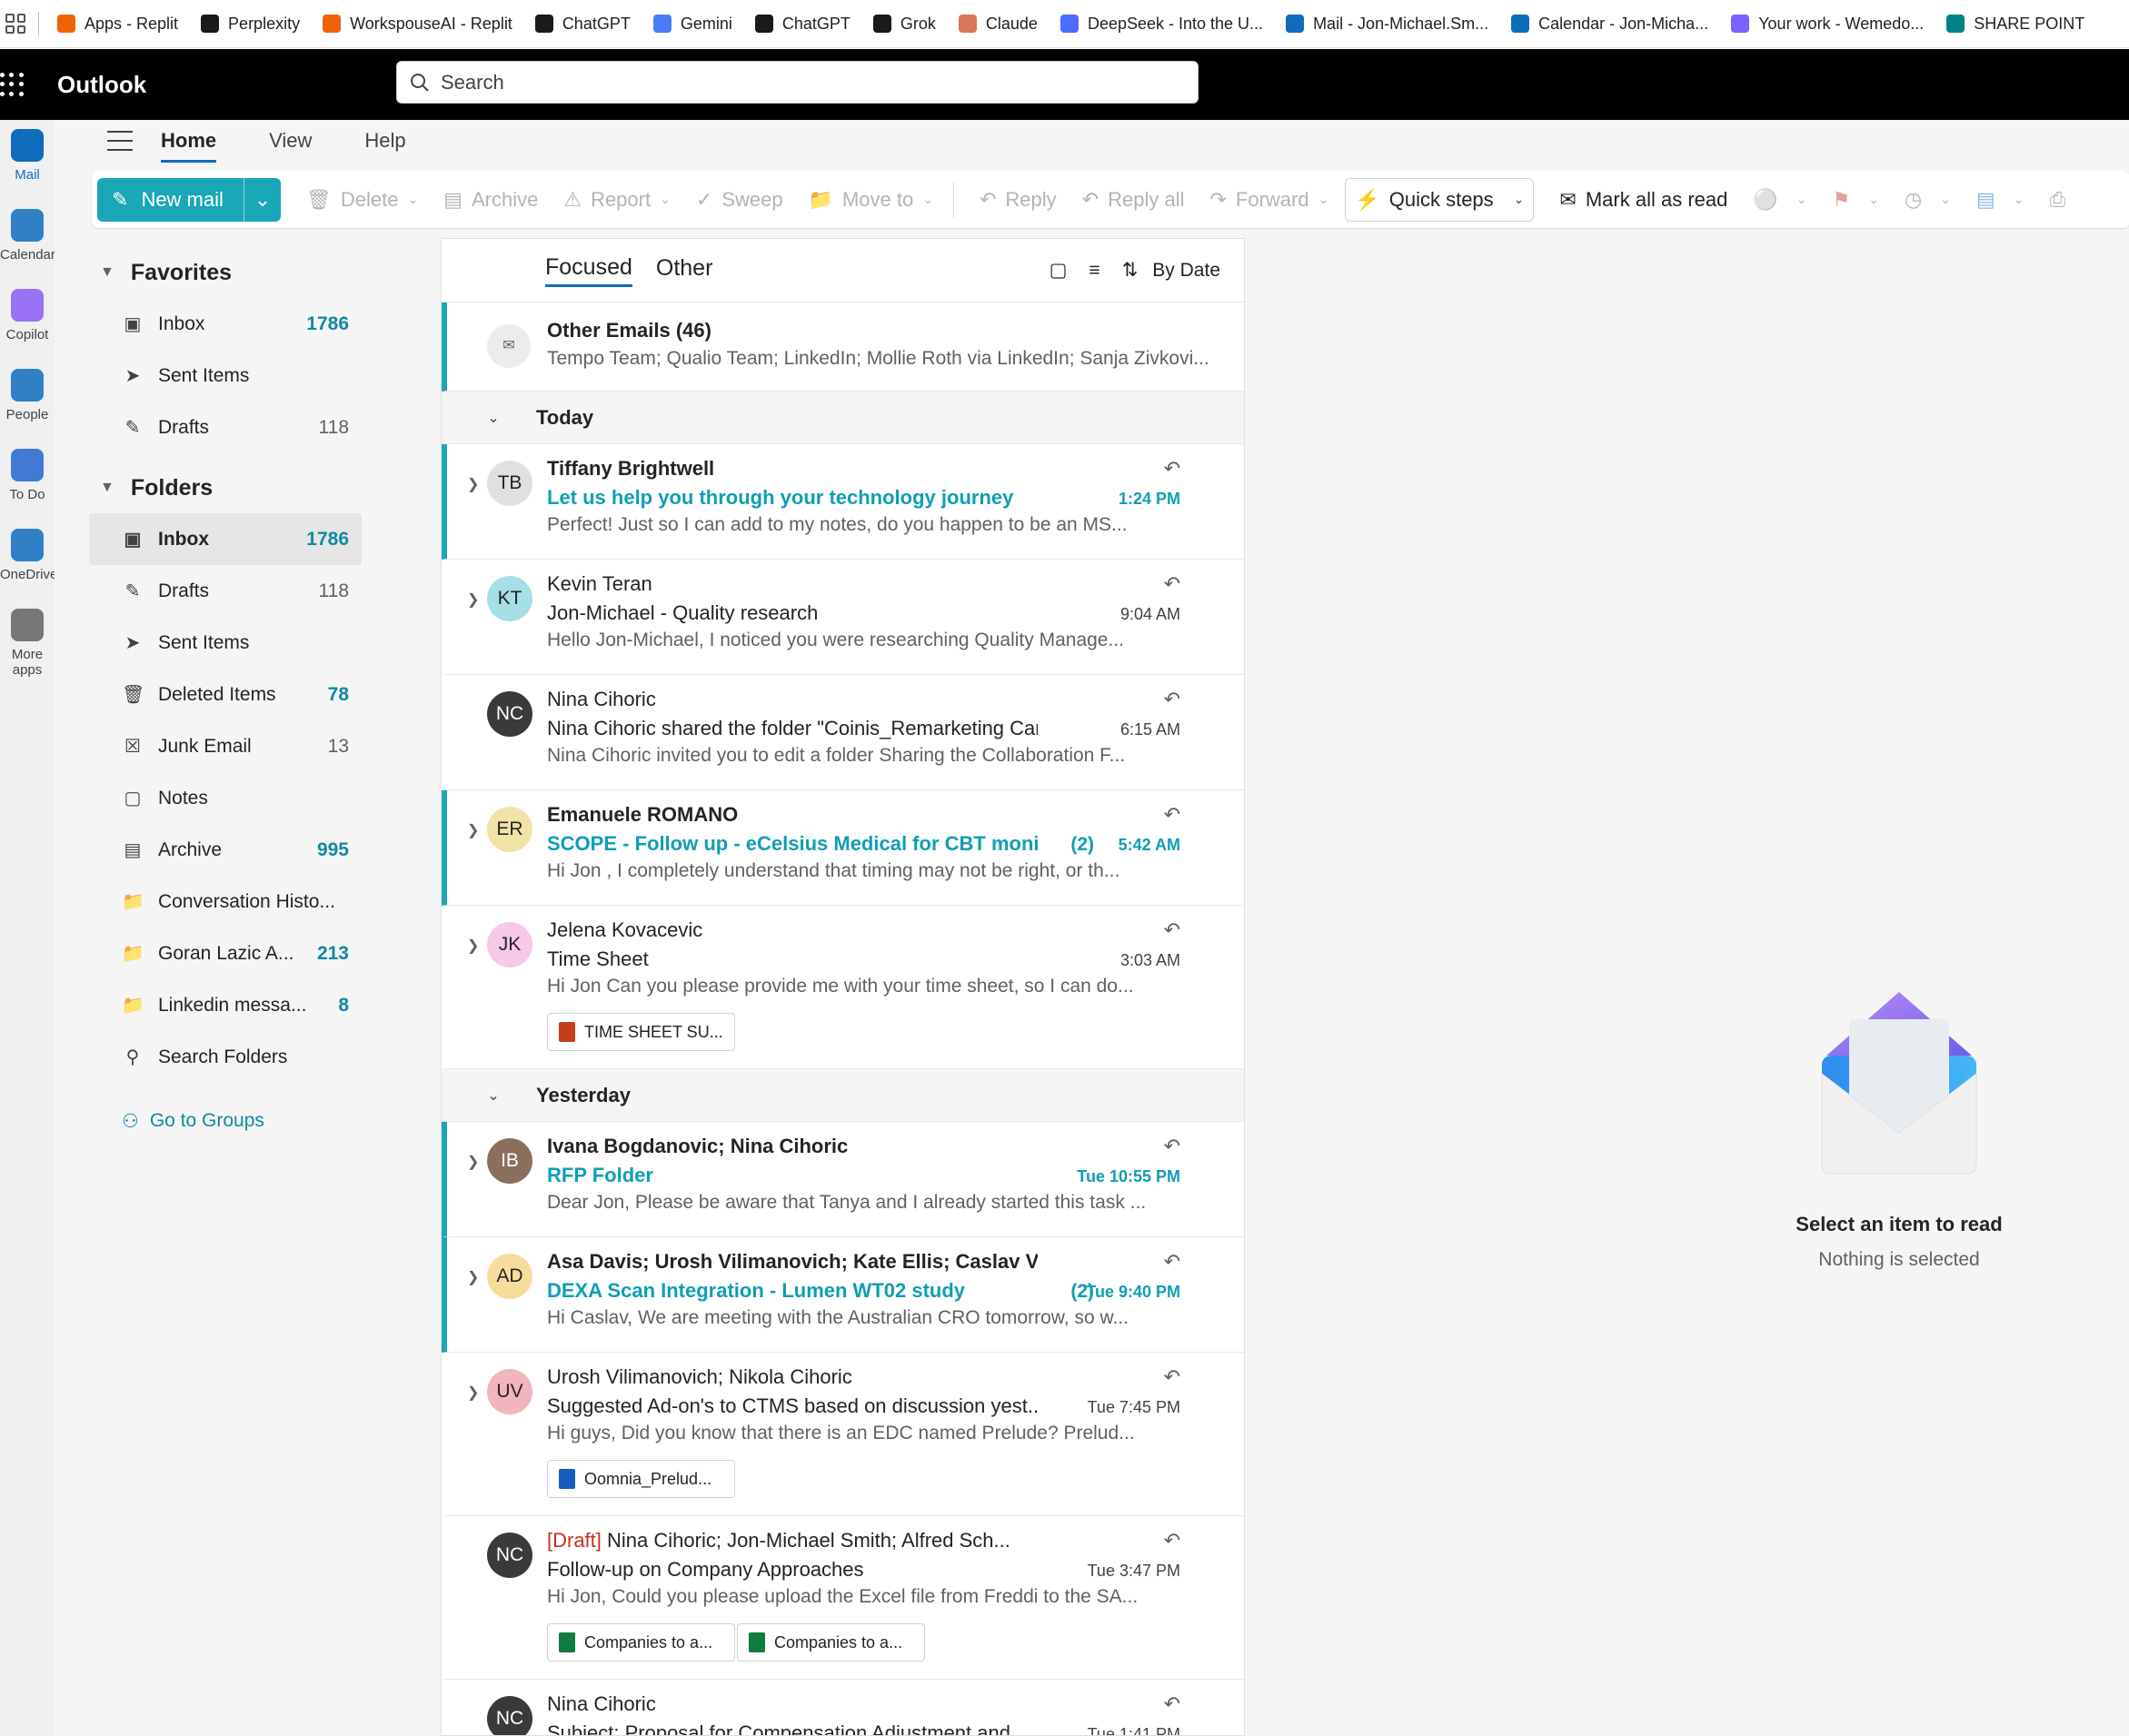 This screenshot has width=2129, height=1736. Describe the element at coordinates (290, 146) in the screenshot. I see `tab-view: View` at that location.